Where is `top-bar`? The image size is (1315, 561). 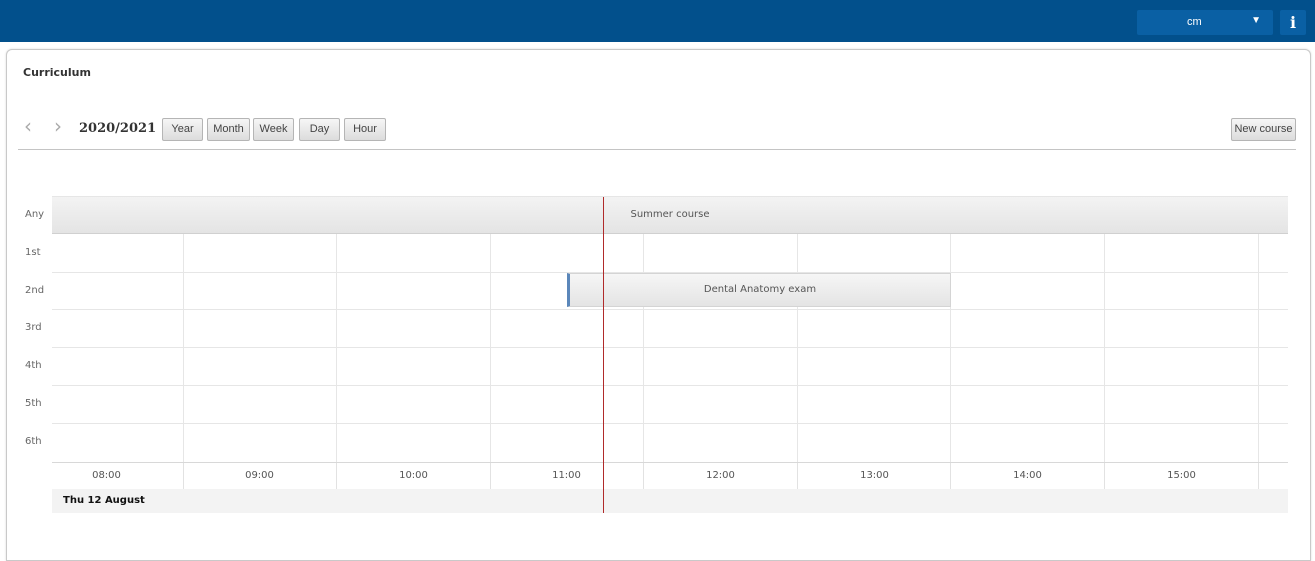 top-bar is located at coordinates (657, 21).